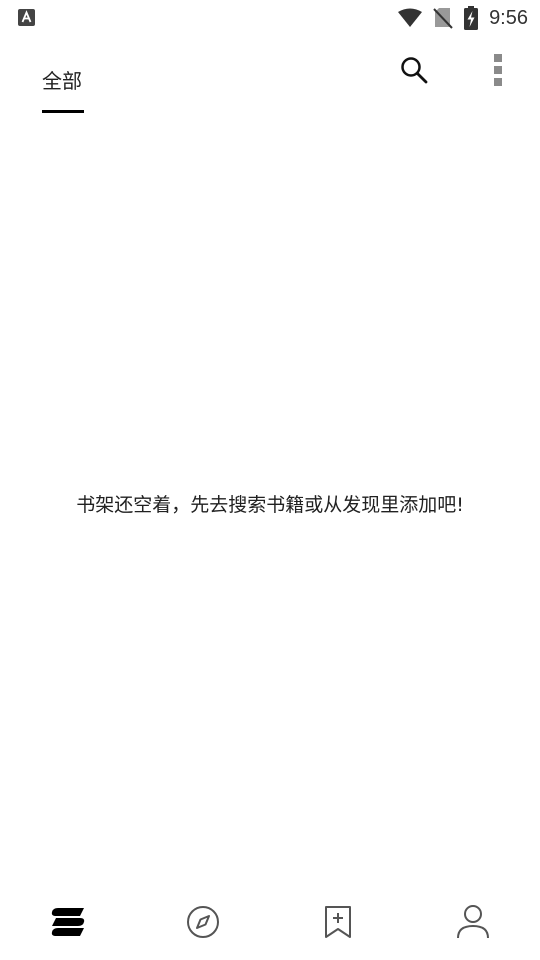 The width and height of the screenshot is (540, 960). I want to click on bookmark-add-icon, so click(338, 922).